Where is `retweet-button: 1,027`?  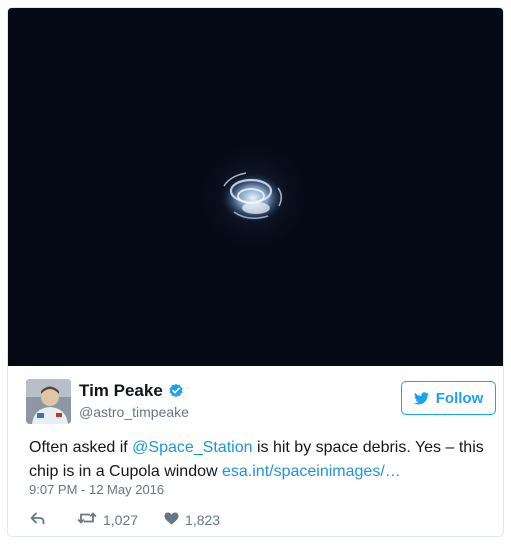 retweet-button: 1,027 is located at coordinates (107, 519).